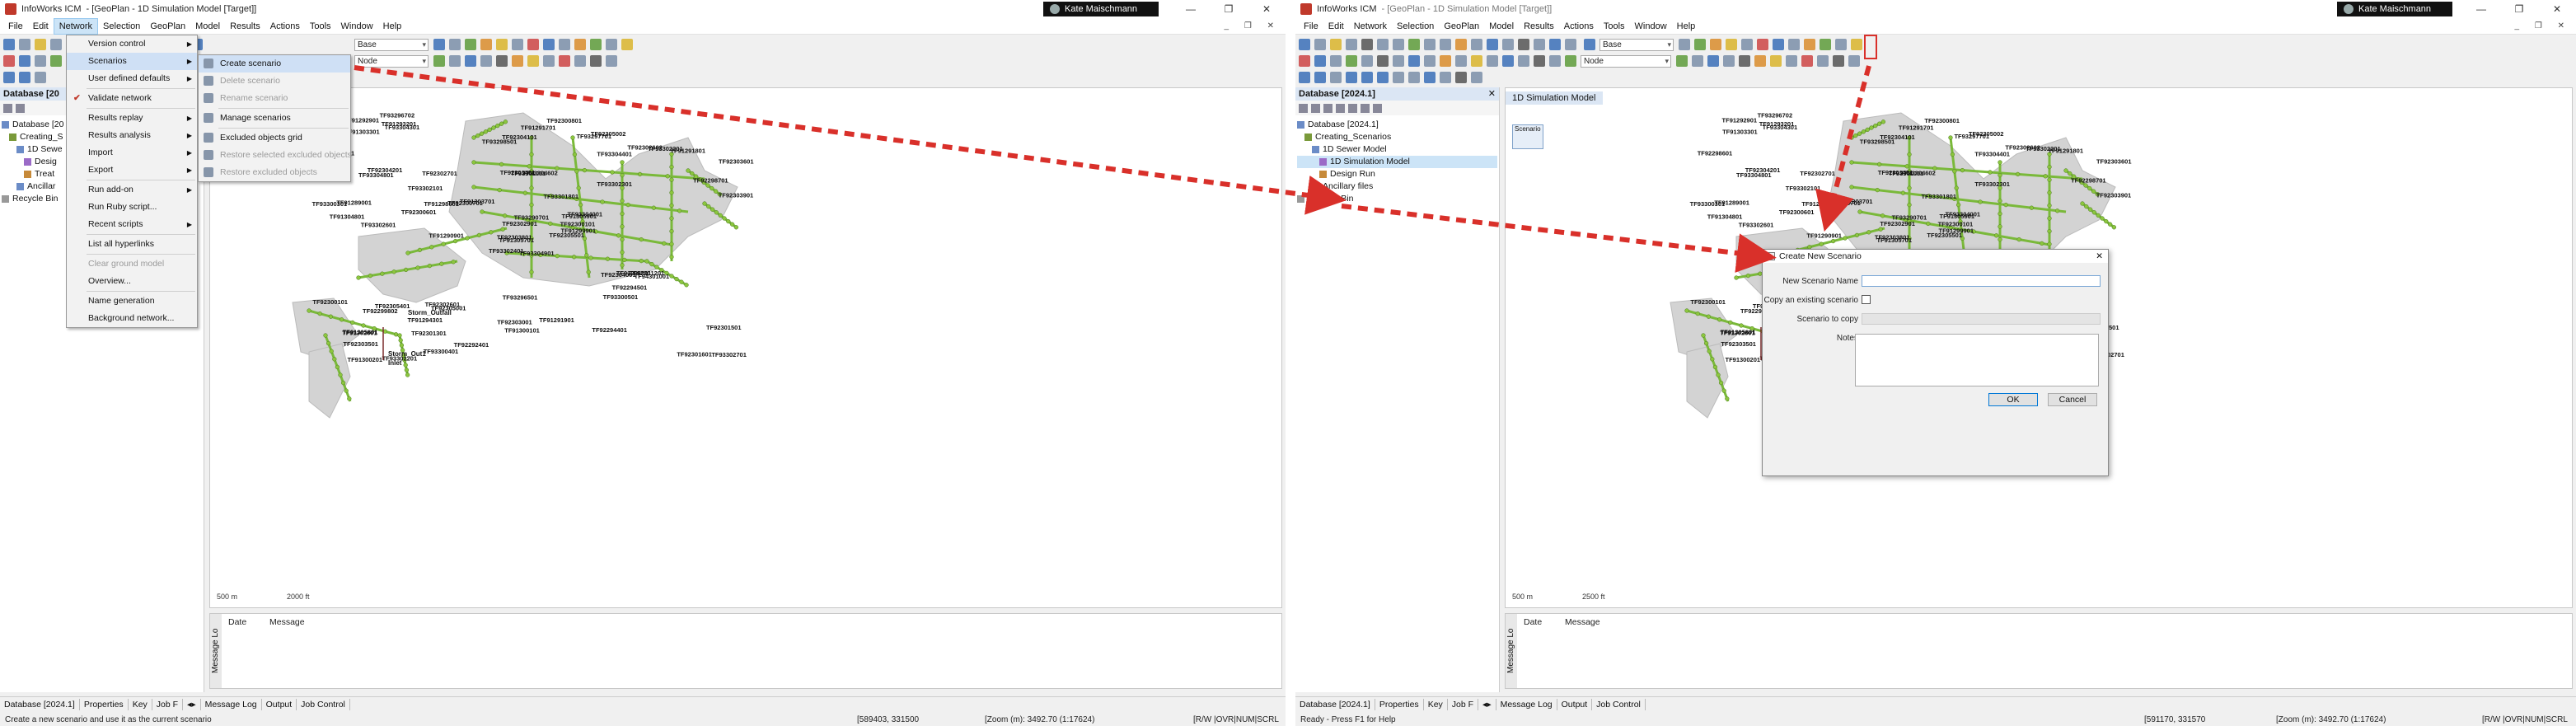 The height and width of the screenshot is (726, 2576). What do you see at coordinates (132, 61) in the screenshot?
I see `menu-item: Scenarios ▶` at bounding box center [132, 61].